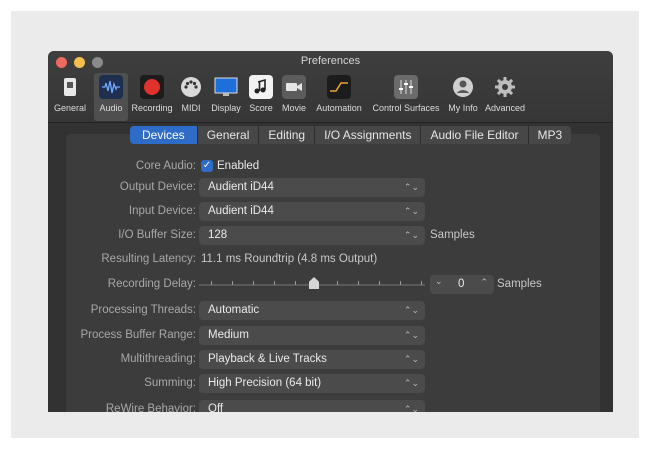 This screenshot has height=449, width=650. Describe the element at coordinates (312, 187) in the screenshot. I see `output-device-select: Audient iD44 ⌃⌄` at that location.